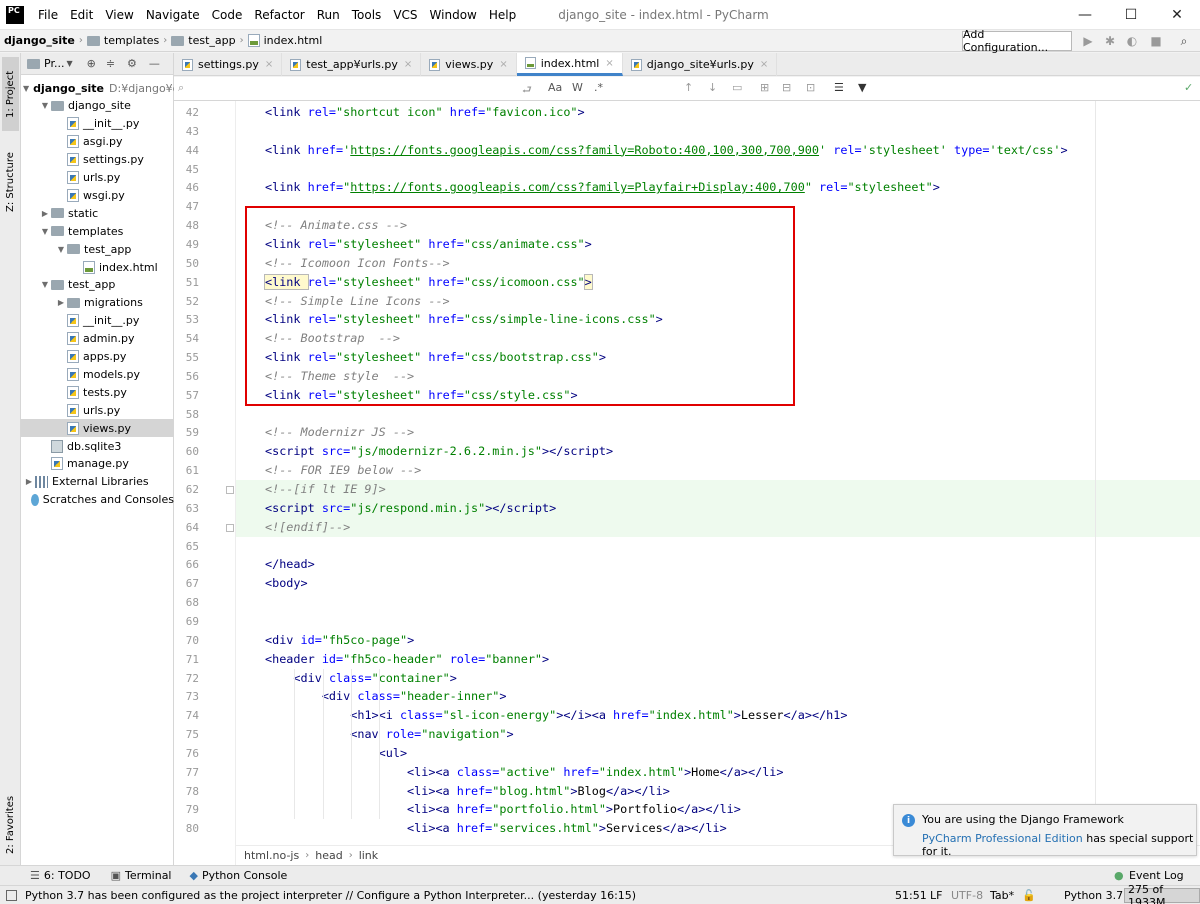 The width and height of the screenshot is (1200, 904). Describe the element at coordinates (1132, 41) in the screenshot. I see `coverage-icon: ◐` at that location.